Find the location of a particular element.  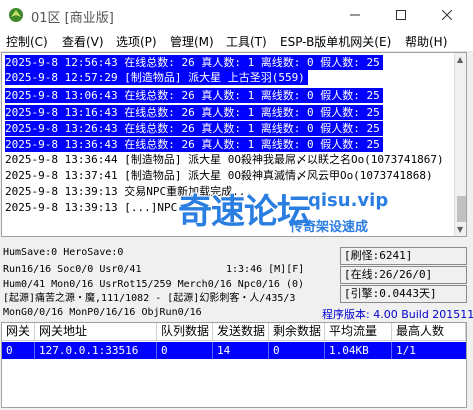

maximize-button is located at coordinates (401, 15).